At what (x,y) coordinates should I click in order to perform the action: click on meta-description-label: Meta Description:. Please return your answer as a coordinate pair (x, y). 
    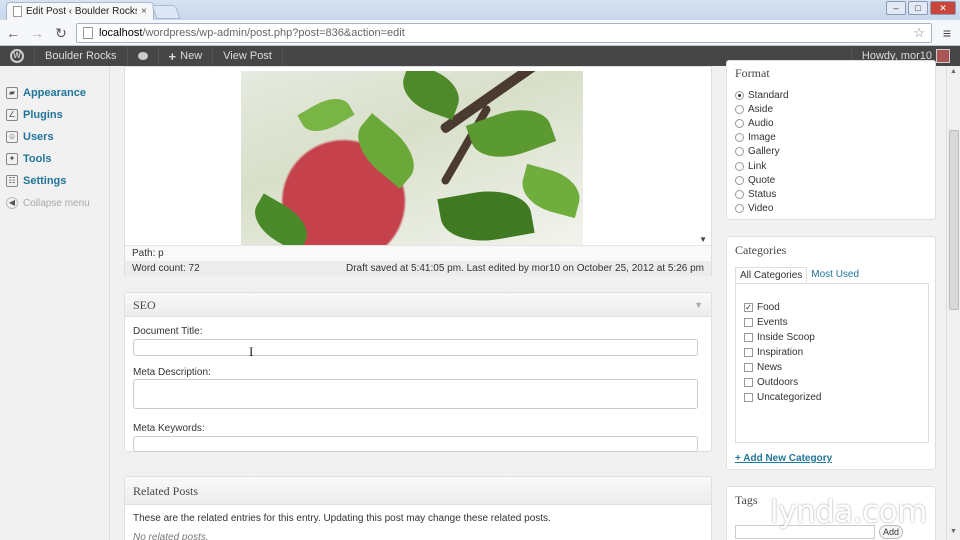
    Looking at the image, I should click on (172, 372).